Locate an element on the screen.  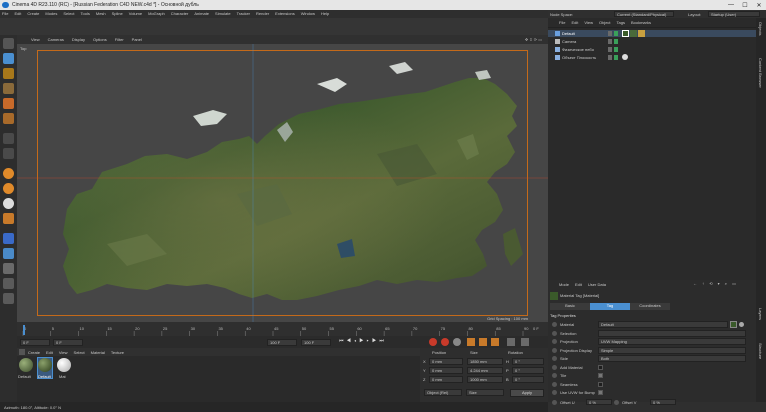
viewport-menu-filter: Filter is located at coordinates (119, 39).